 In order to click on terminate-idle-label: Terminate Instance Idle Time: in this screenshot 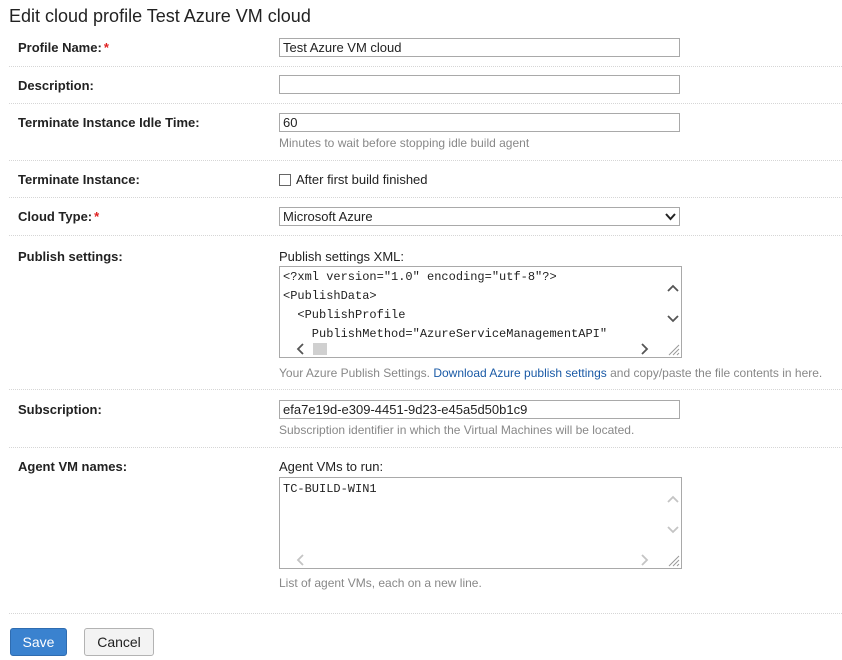, I will do `click(109, 122)`.